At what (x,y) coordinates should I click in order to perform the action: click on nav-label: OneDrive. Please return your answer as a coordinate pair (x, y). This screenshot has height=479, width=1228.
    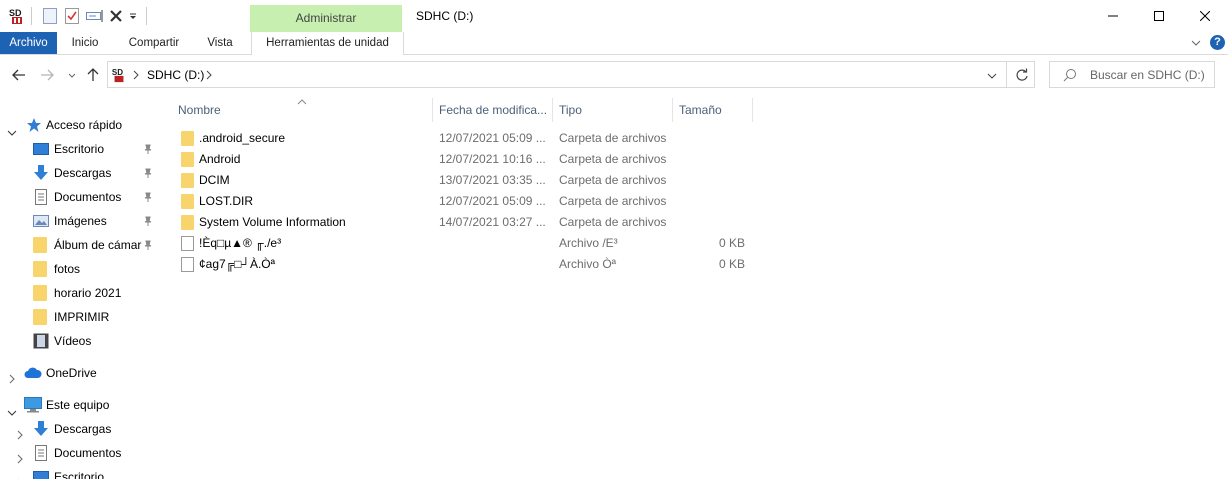
    Looking at the image, I should click on (71, 373).